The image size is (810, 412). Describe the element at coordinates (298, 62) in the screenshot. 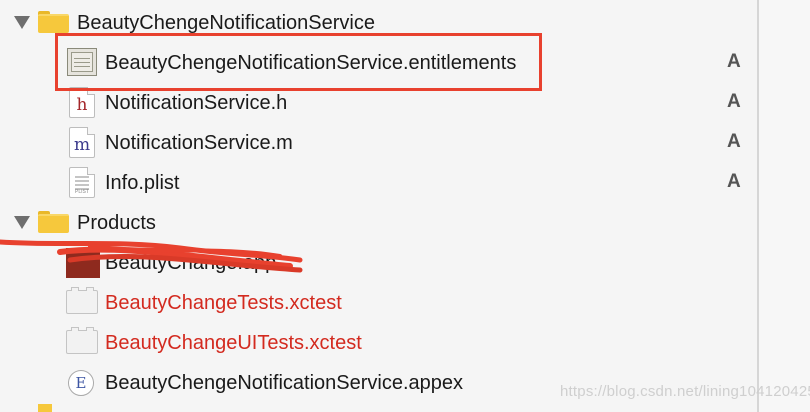

I see `annotation-highlight-box` at that location.